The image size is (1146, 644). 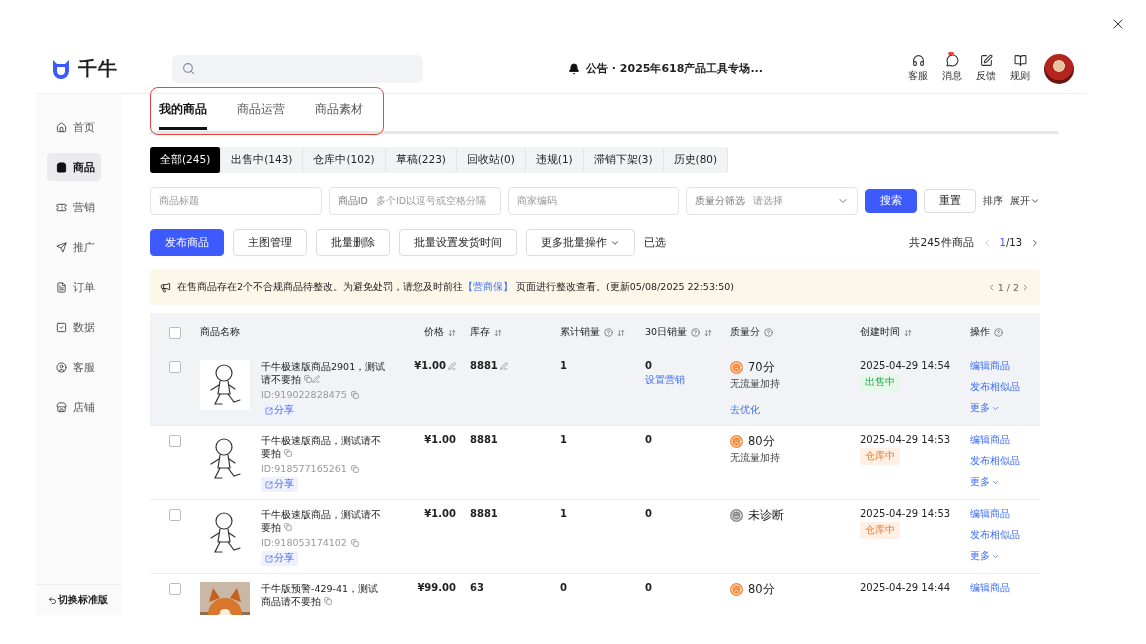 What do you see at coordinates (986, 68) in the screenshot?
I see `toolbar-button: 反馈` at bounding box center [986, 68].